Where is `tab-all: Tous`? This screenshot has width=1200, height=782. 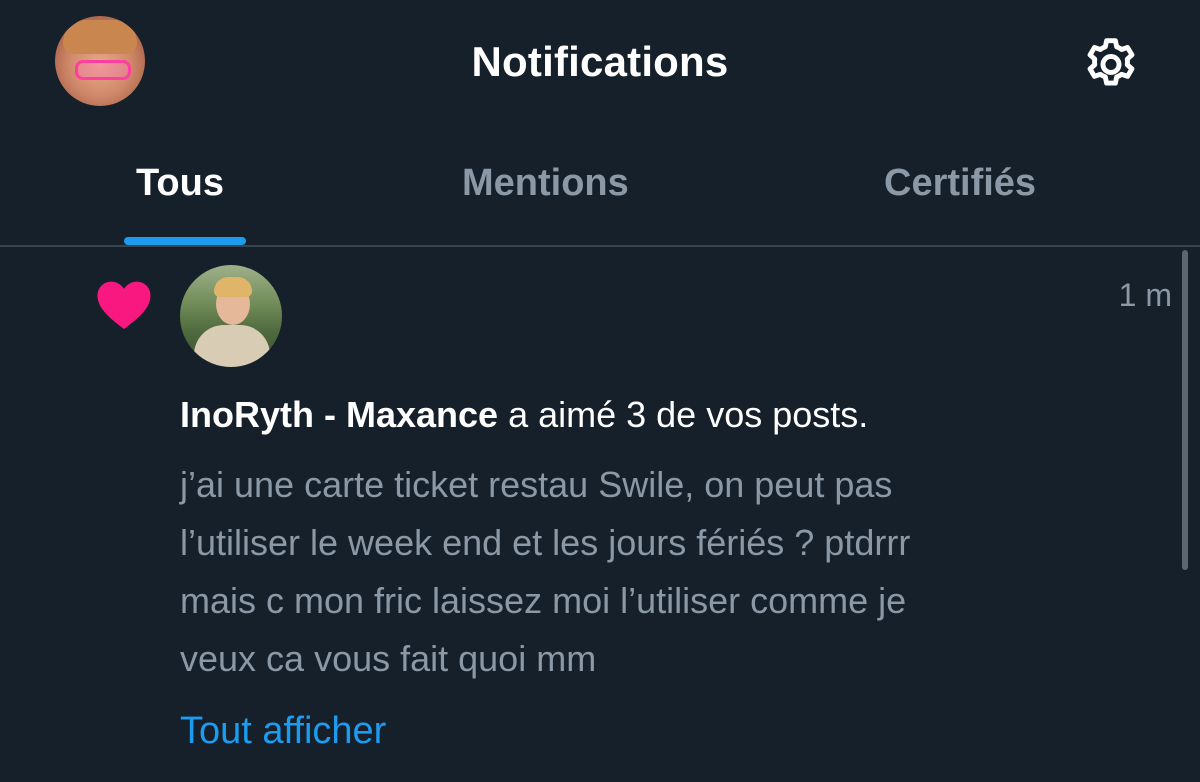 tab-all: Tous is located at coordinates (180, 183).